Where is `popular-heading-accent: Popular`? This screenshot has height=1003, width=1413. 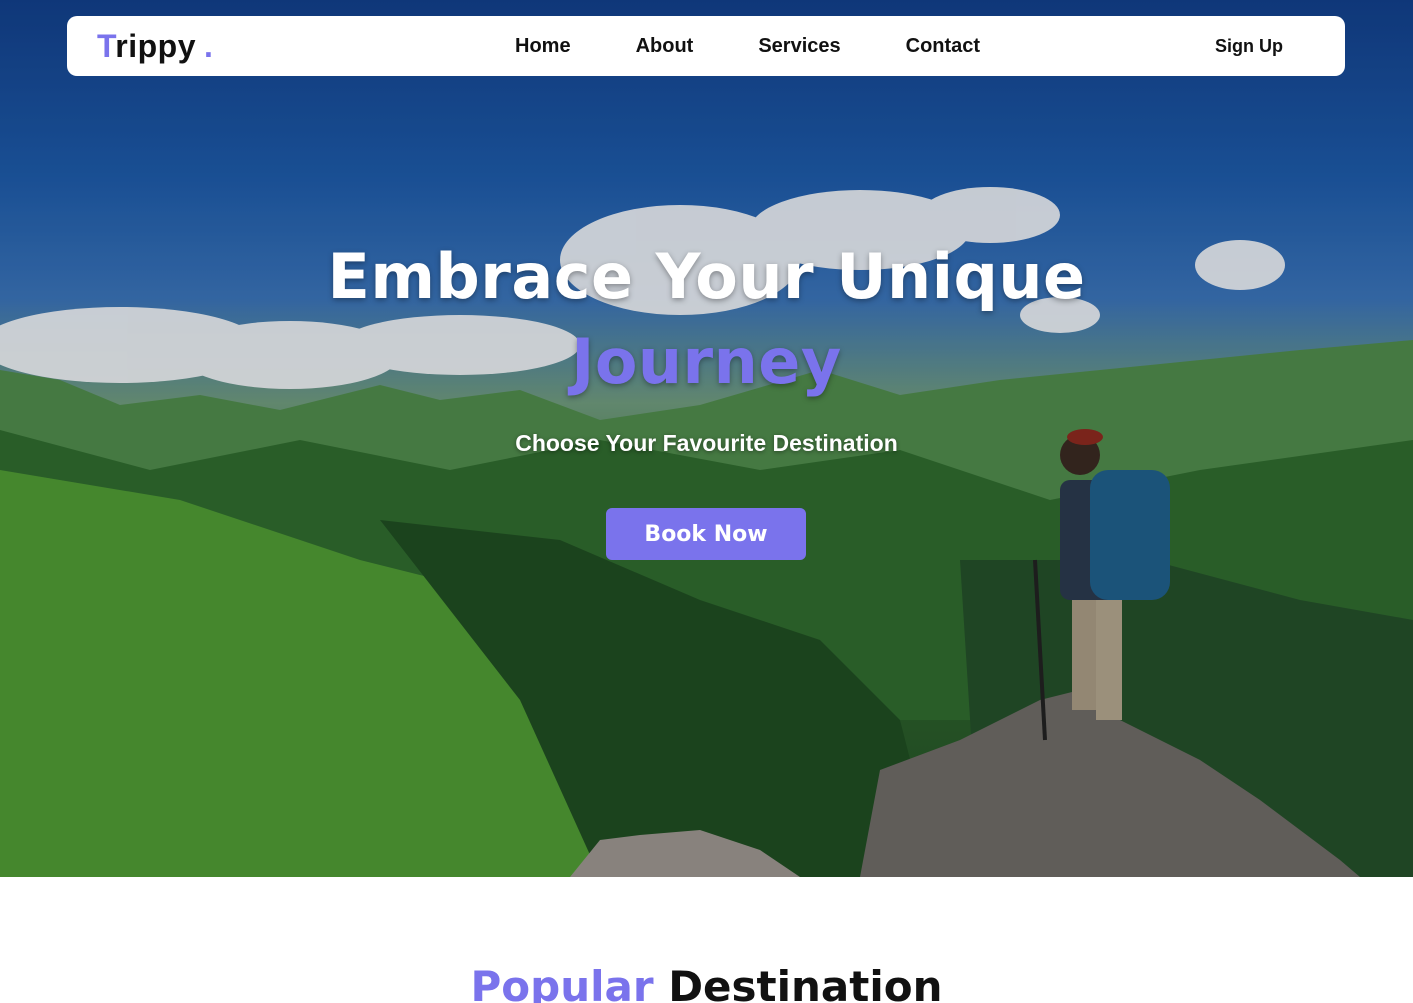 popular-heading-accent: Popular is located at coordinates (562, 982).